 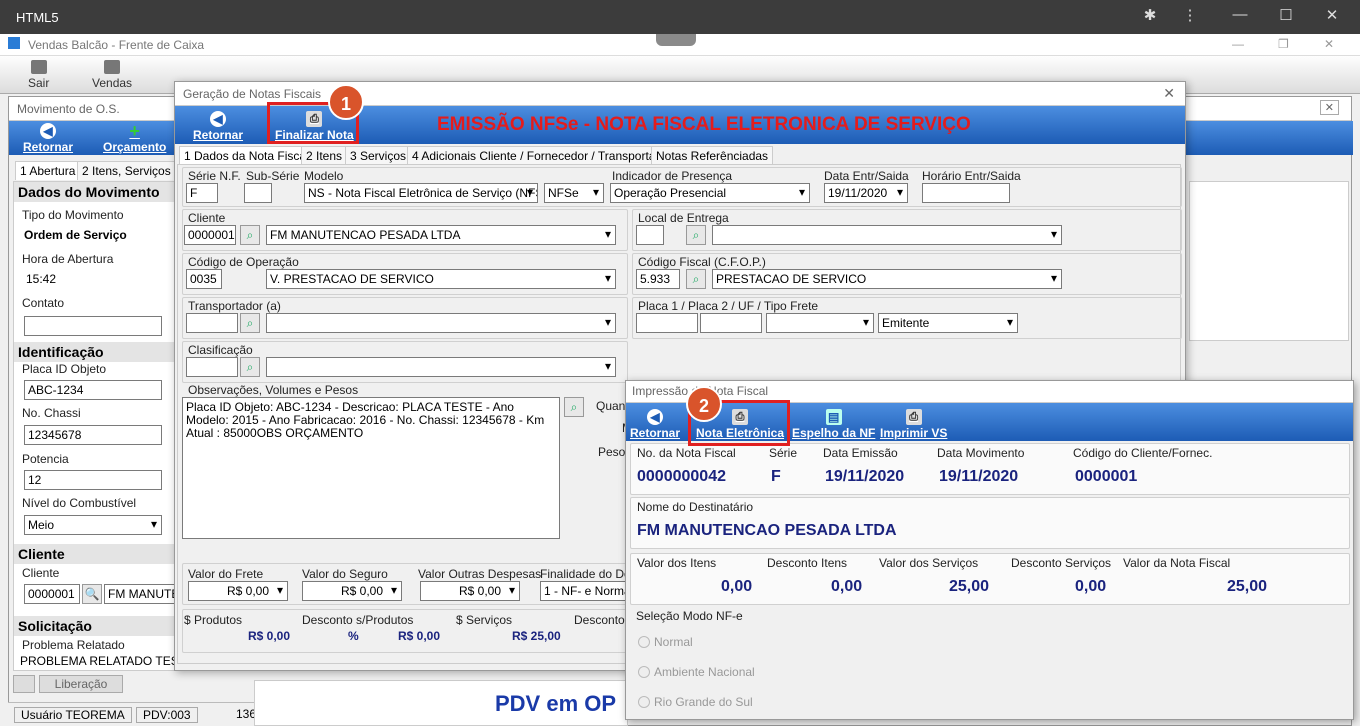 What do you see at coordinates (246, 155) in the screenshot?
I see `tab-dados-nf: 1 Dados da Nota Fiscal` at bounding box center [246, 155].